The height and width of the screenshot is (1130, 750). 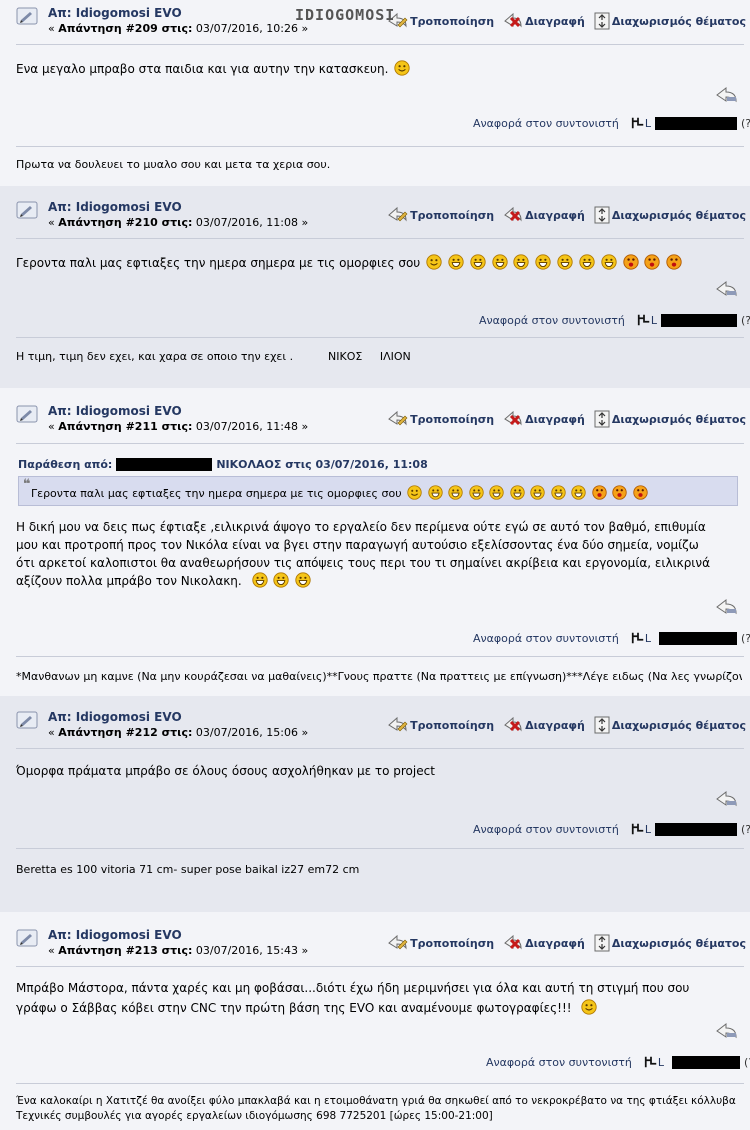 I want to click on reply-date: 03/07/2016, 11:48 », so click(x=252, y=426).